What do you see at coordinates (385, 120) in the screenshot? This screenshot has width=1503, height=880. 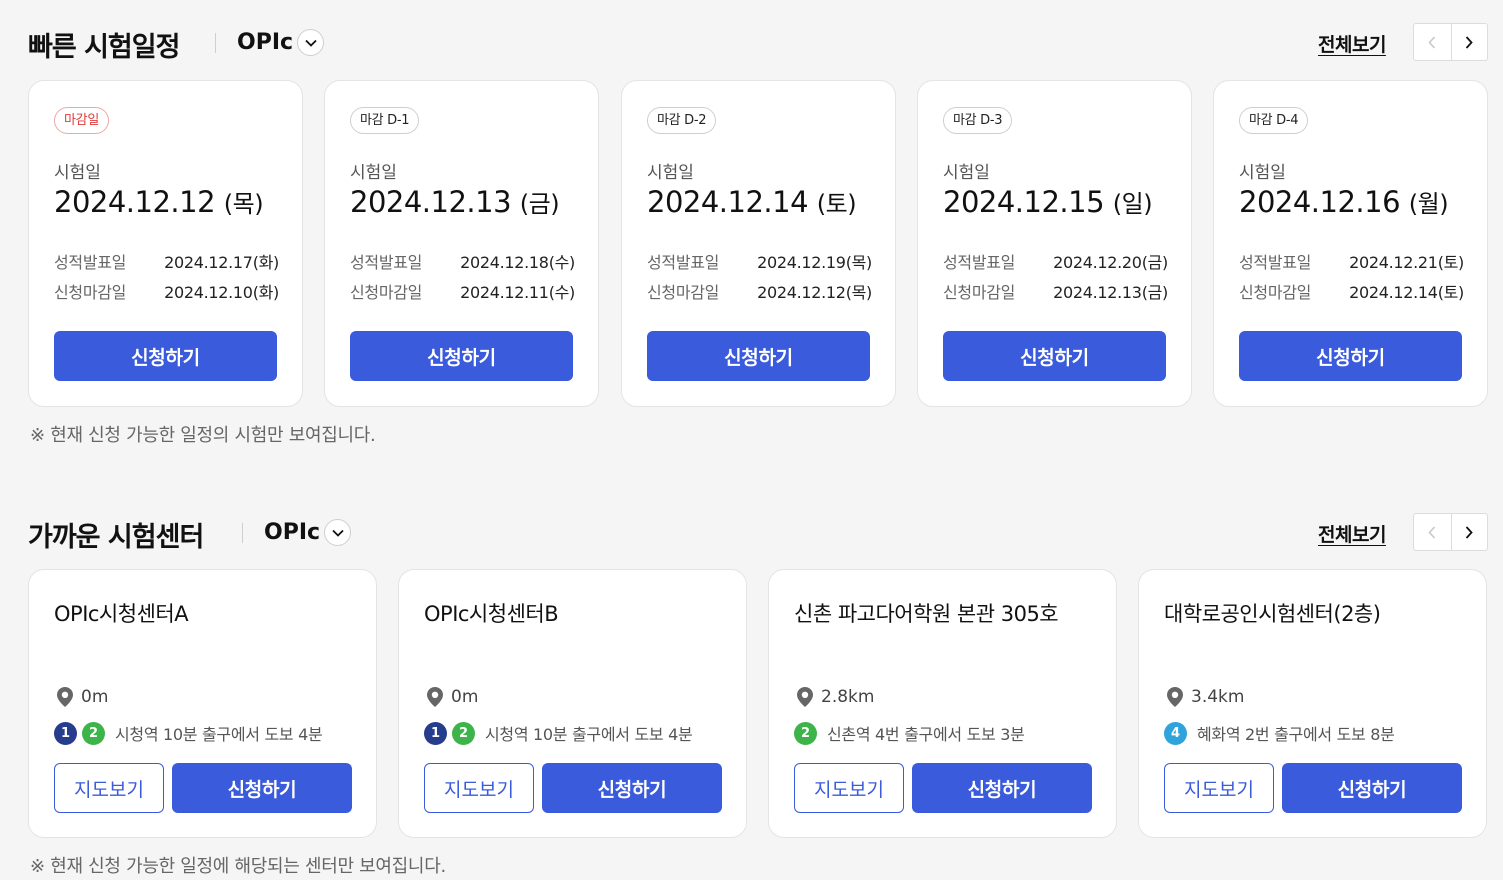 I see `deadline-badge: 마감 D-1` at bounding box center [385, 120].